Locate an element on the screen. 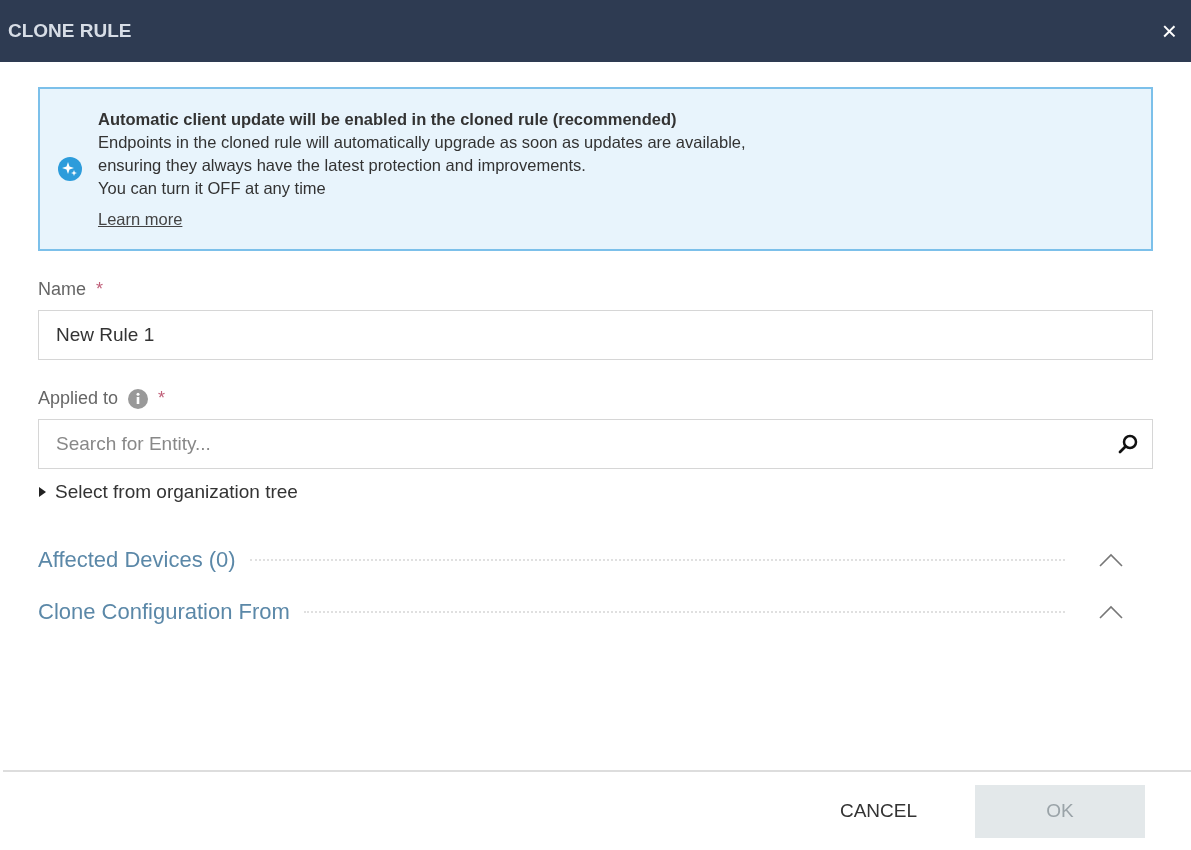 Image resolution: width=1191 pixels, height=850 pixels. field-label: Applied to is located at coordinates (78, 398).